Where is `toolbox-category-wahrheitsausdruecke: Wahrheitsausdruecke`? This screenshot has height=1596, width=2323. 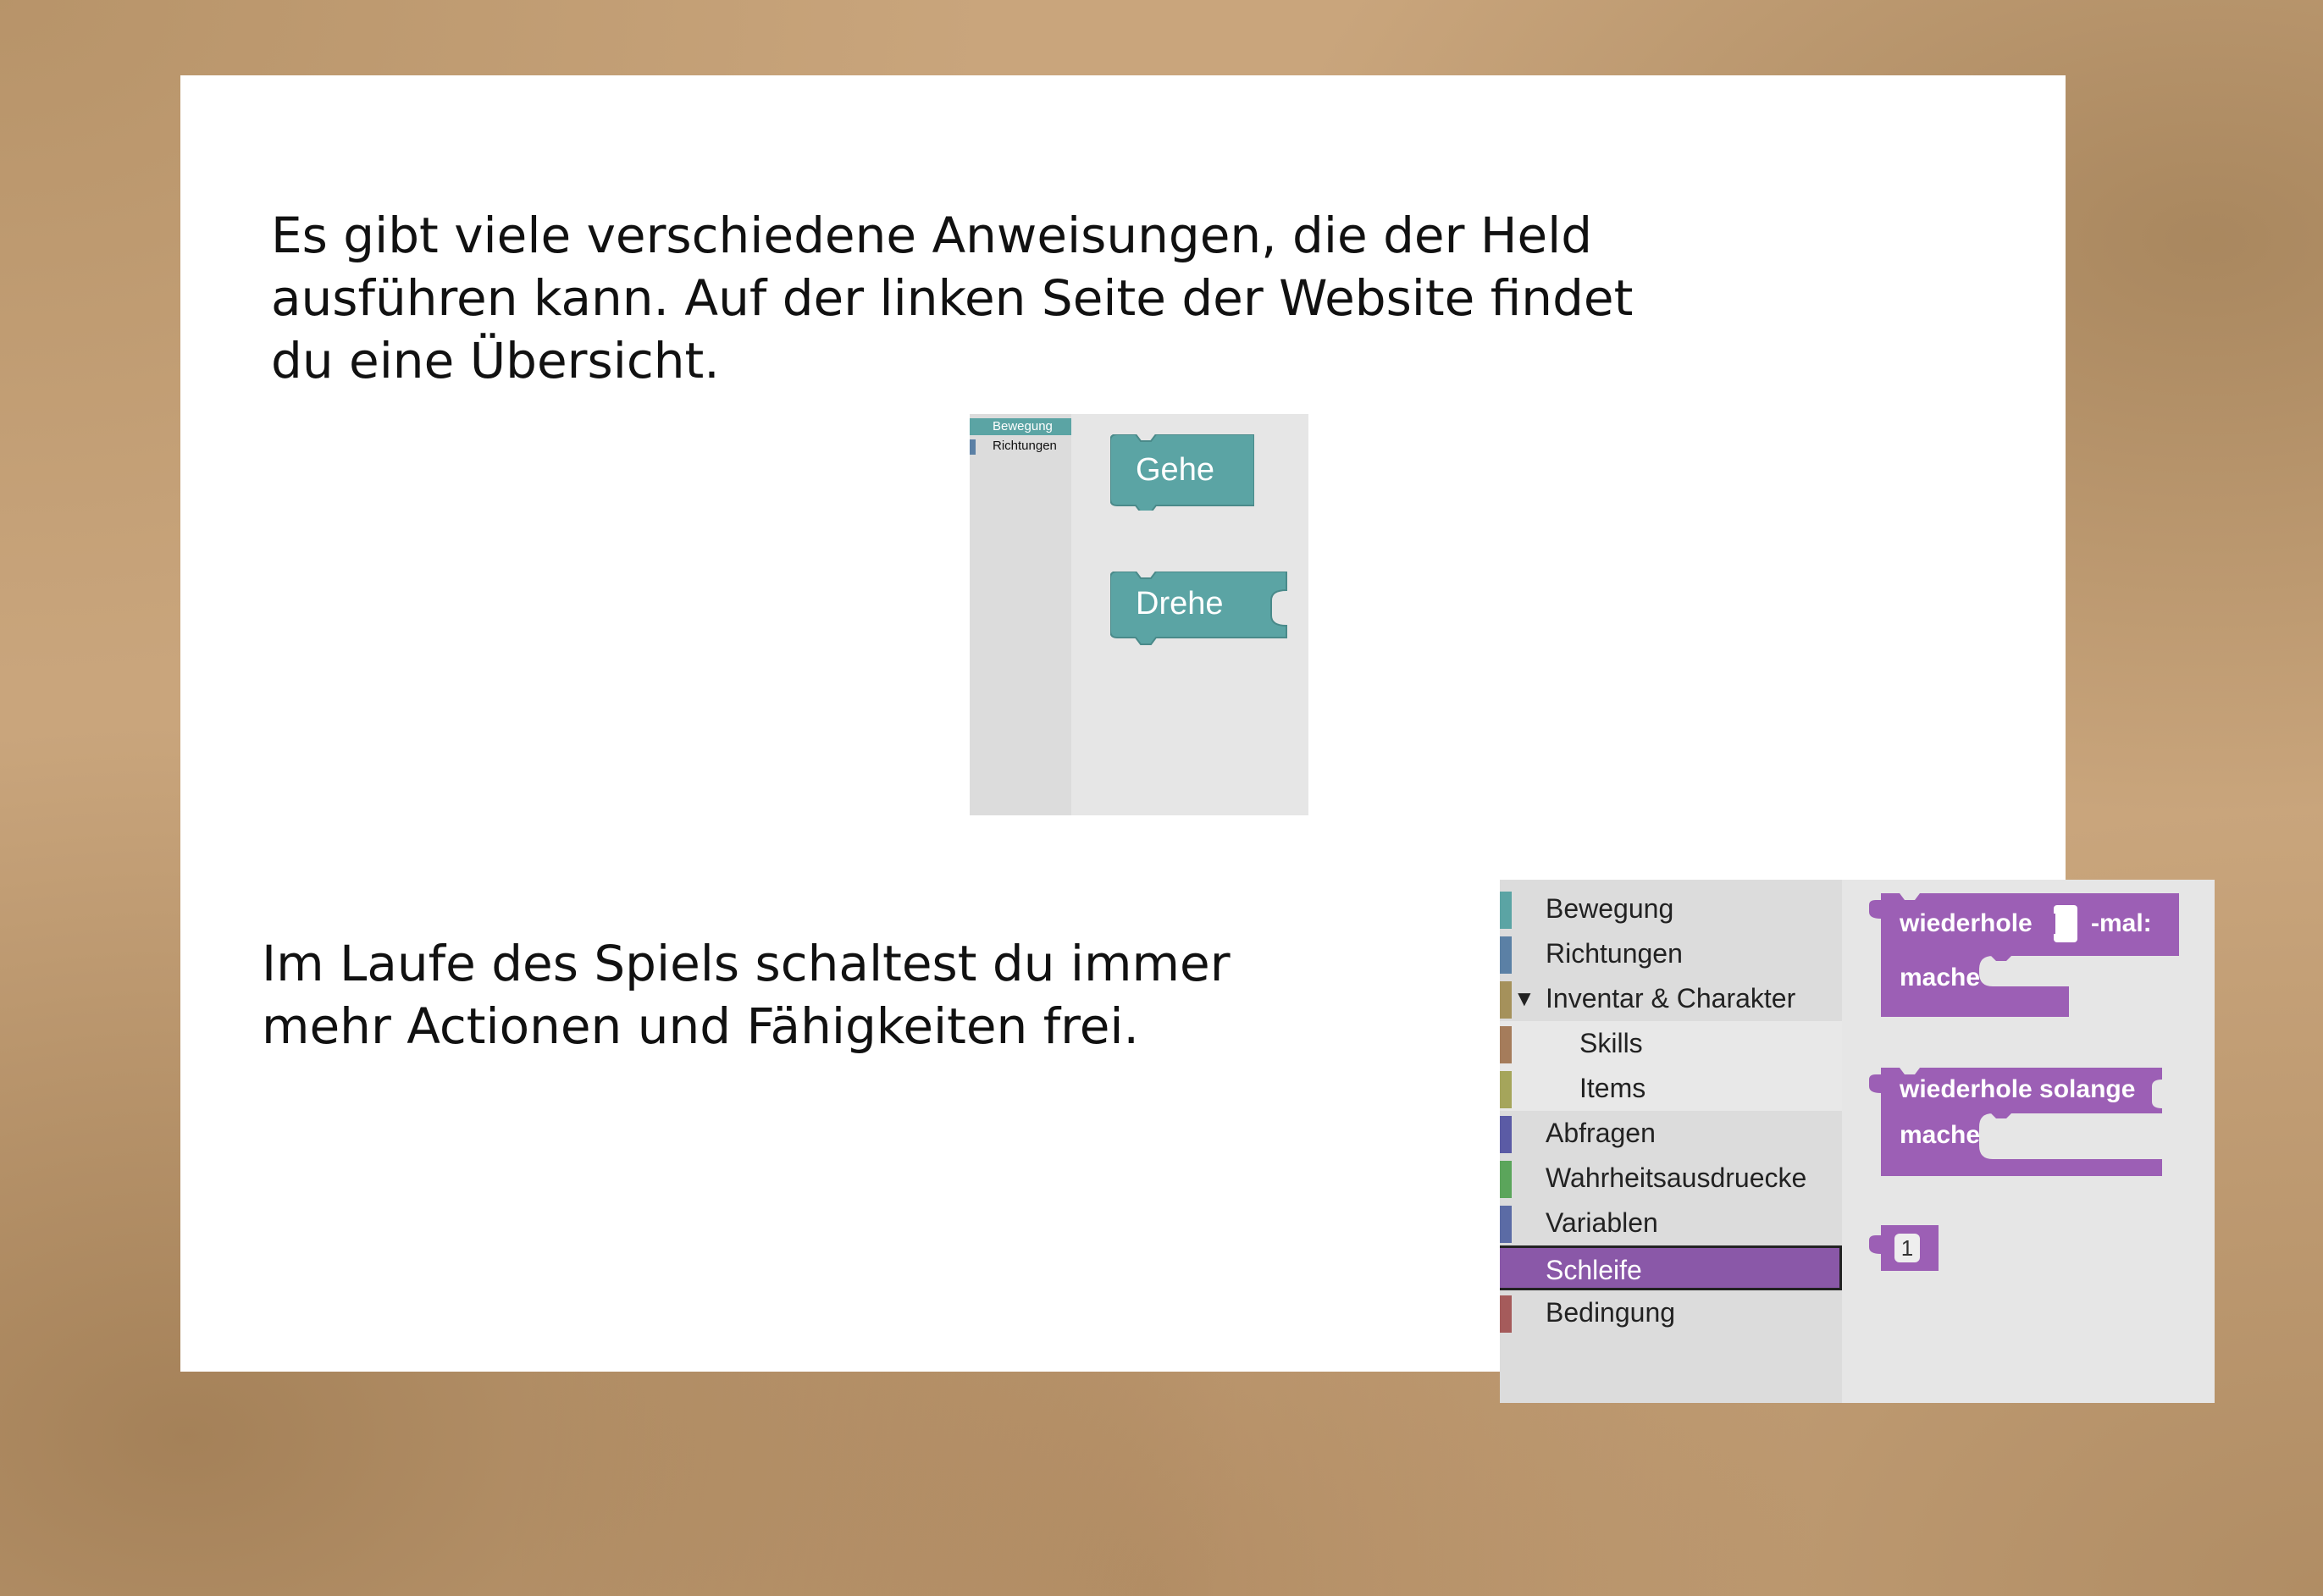 toolbox-category-wahrheitsausdruecke: Wahrheitsausdruecke is located at coordinates (1671, 1178).